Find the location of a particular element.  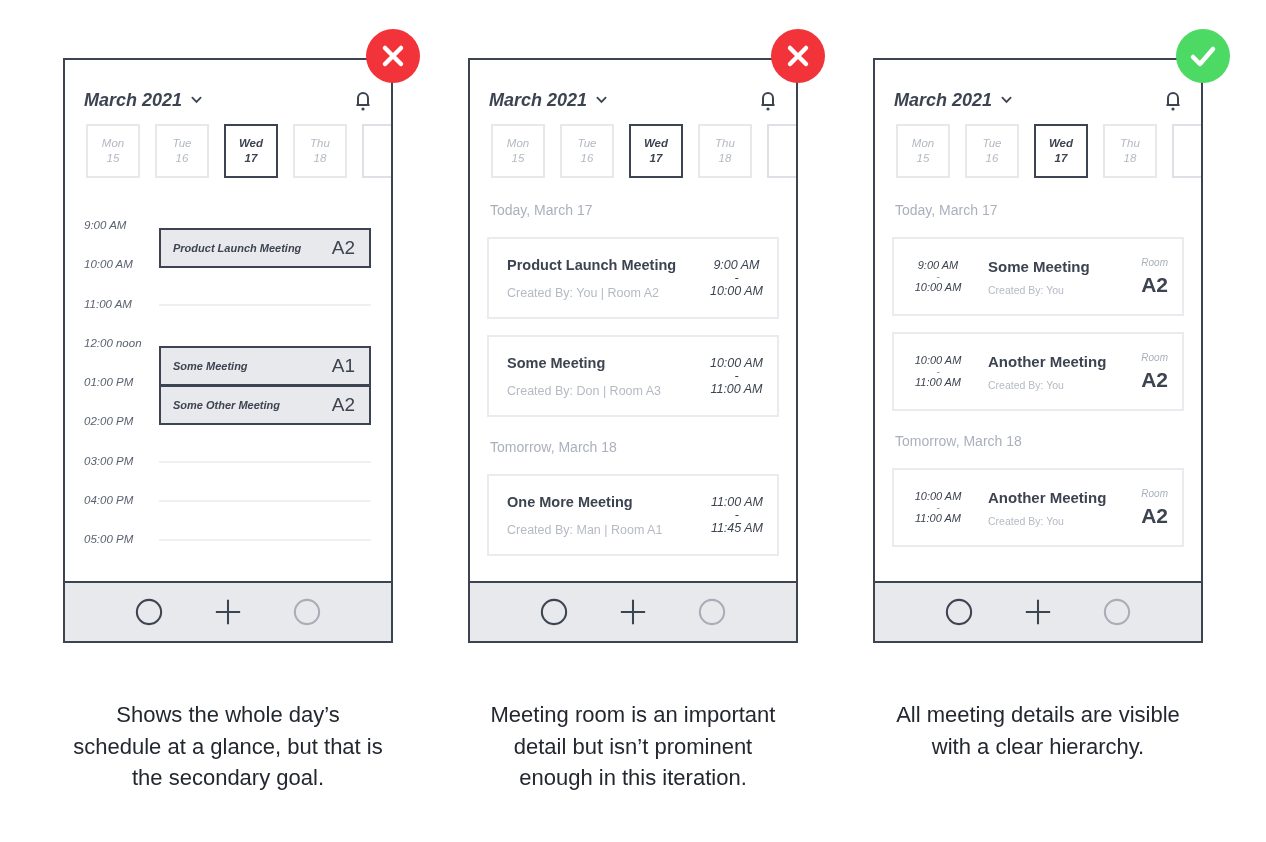

time-label: 9:00 AM is located at coordinates (106, 226).